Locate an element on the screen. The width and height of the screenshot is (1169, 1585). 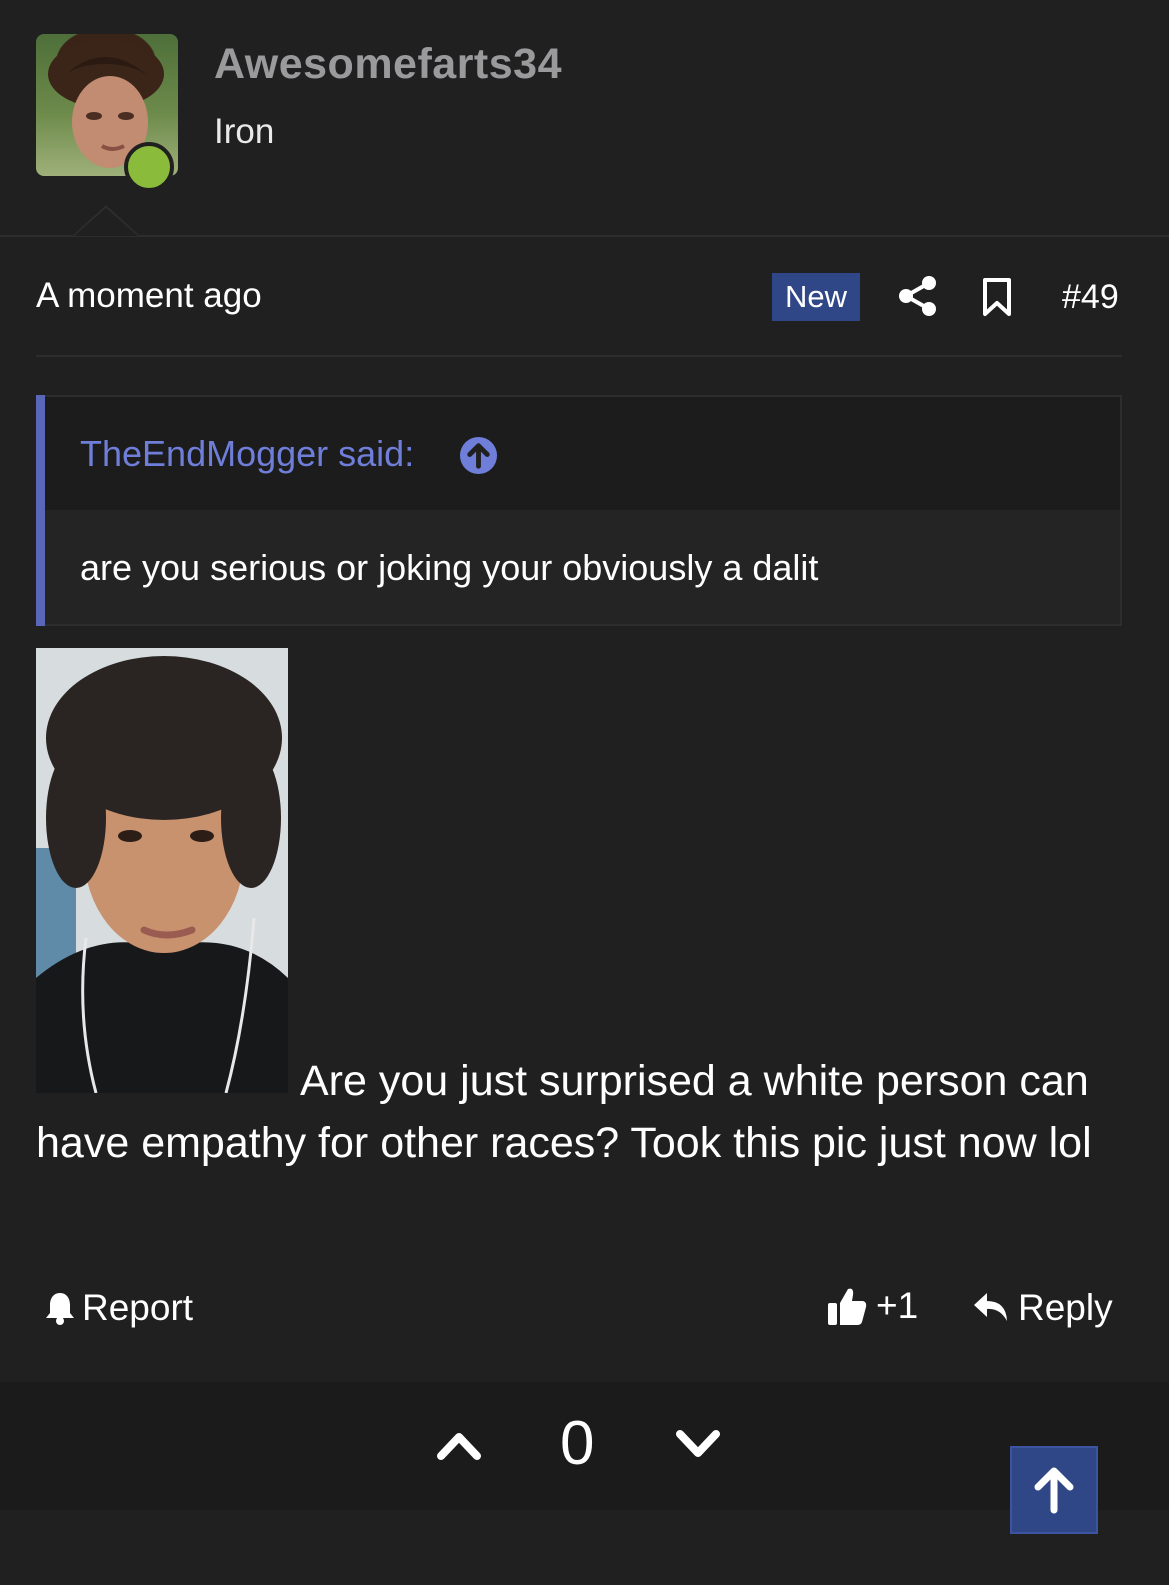
reply-label: Reply is located at coordinates (1065, 1307).